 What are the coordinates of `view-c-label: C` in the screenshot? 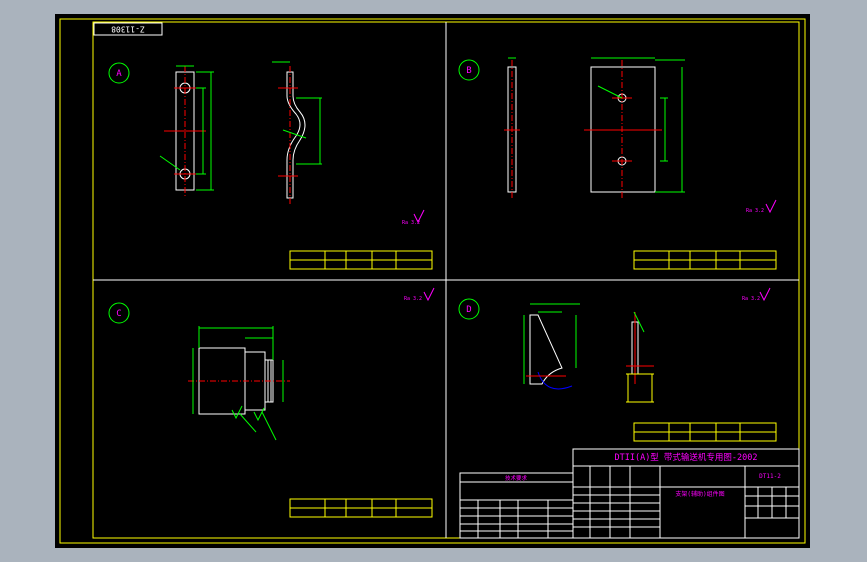 It's located at (118, 314).